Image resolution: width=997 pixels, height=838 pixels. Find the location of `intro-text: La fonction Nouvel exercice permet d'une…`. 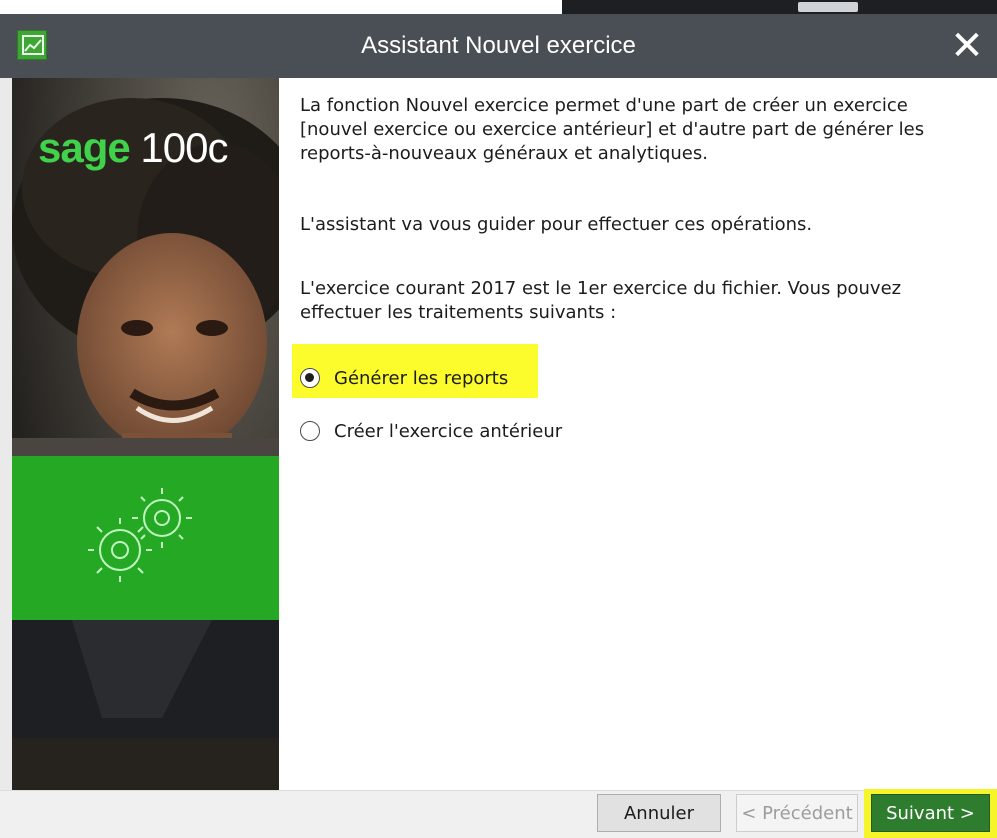

intro-text: La fonction Nouvel exercice permet d'une… is located at coordinates (612, 129).